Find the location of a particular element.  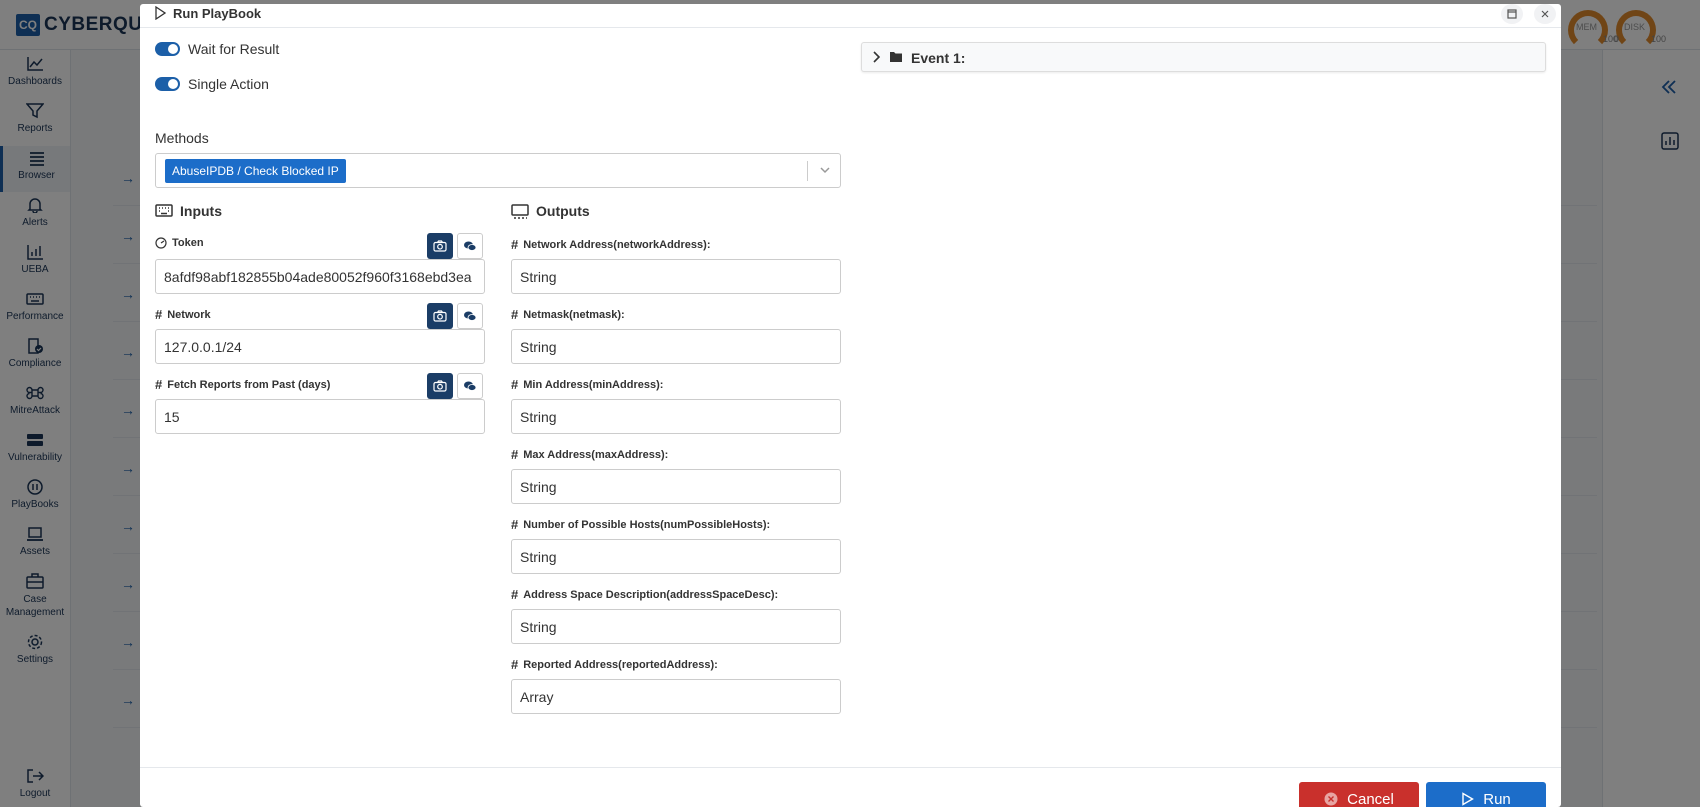

event-accordion: Event 1: is located at coordinates (1203, 57).